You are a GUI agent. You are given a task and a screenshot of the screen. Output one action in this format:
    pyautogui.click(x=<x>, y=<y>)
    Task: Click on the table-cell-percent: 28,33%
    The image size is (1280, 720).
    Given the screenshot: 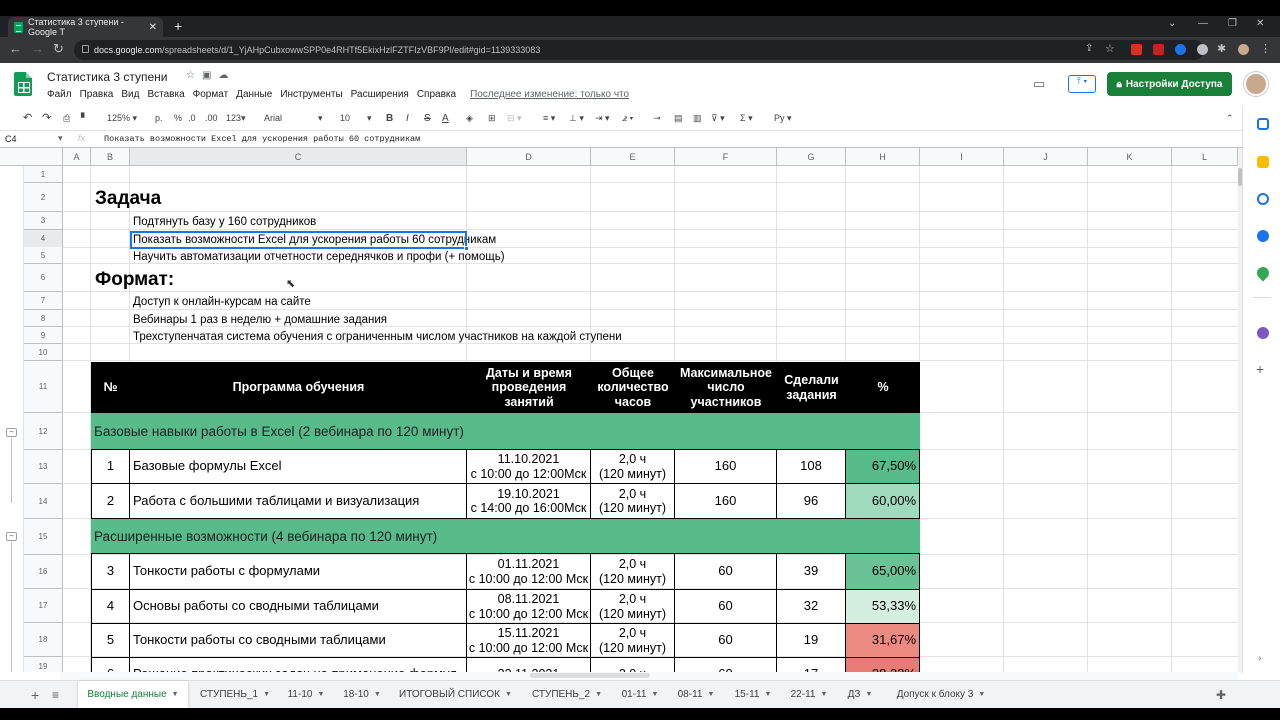 What is the action you would take?
    pyautogui.click(x=883, y=665)
    